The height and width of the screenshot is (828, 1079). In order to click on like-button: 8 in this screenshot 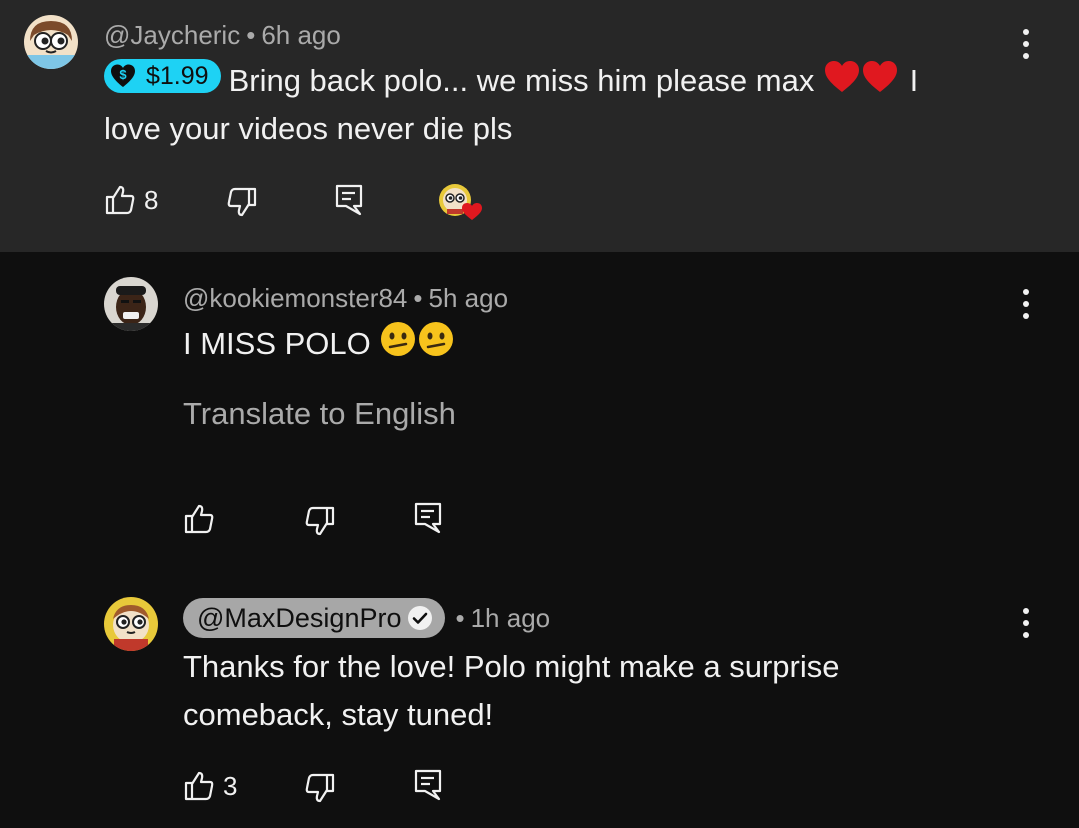, I will do `click(131, 200)`.